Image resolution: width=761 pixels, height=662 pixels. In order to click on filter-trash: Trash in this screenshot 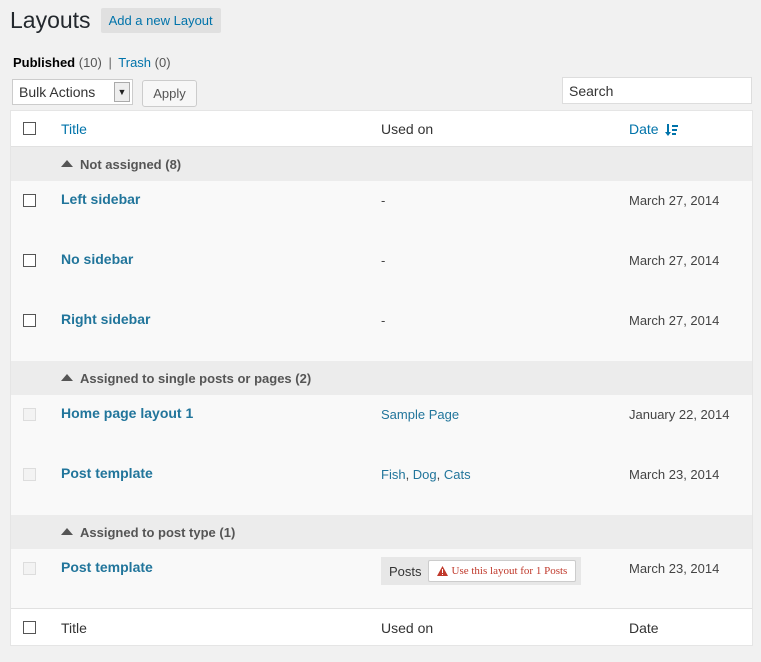, I will do `click(134, 62)`.